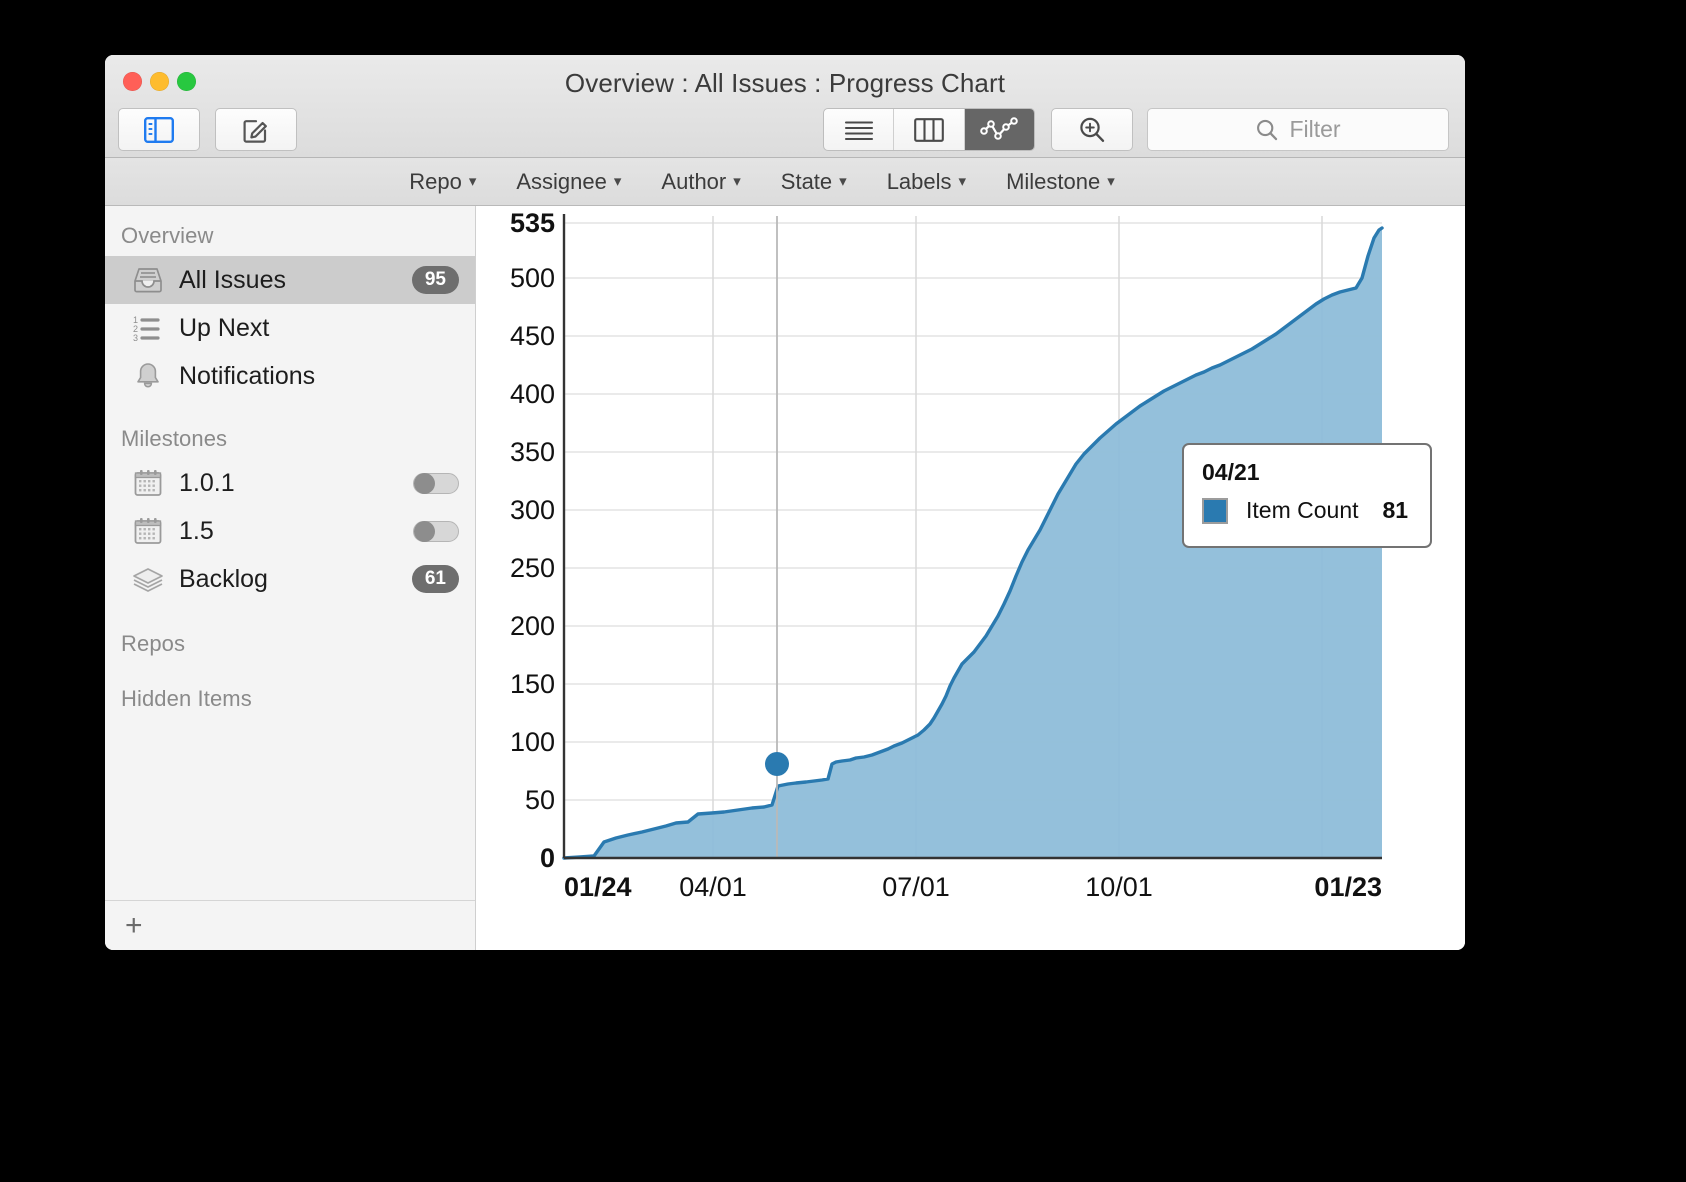 This screenshot has width=1686, height=1182. I want to click on sidebar-panel-icon, so click(159, 129).